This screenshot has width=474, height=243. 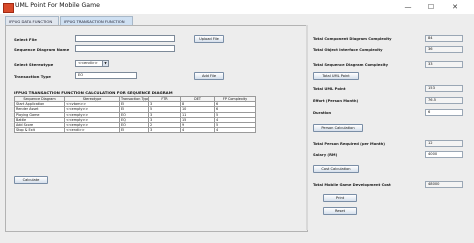 What do you see at coordinates (444, 184) in the screenshot?
I see `total-cost-value: 48000` at bounding box center [444, 184].